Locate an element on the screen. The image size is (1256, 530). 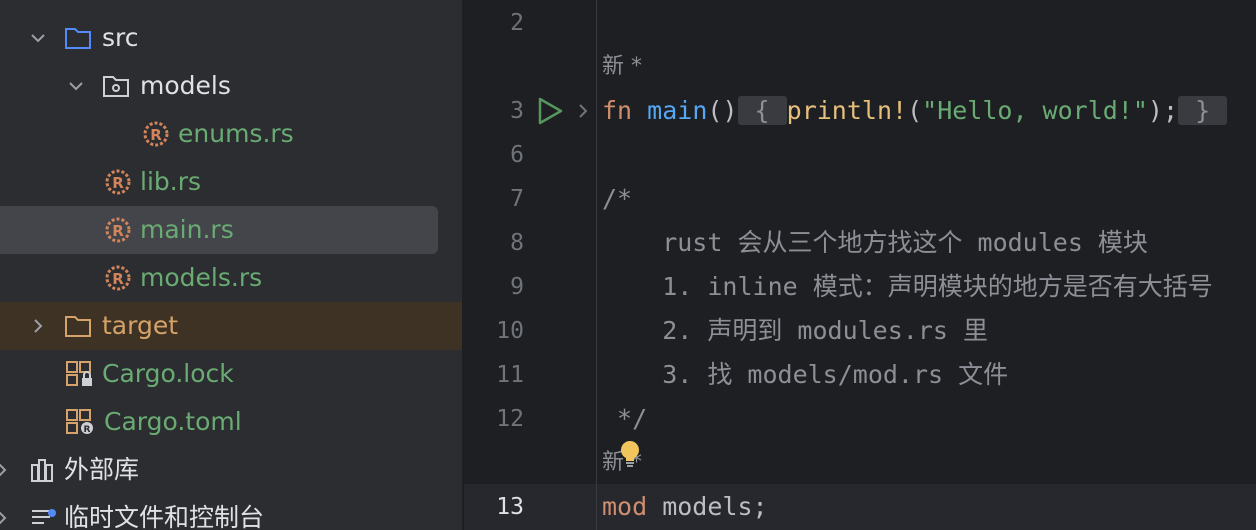
tree-item-cargo-toml: R Cargo.toml is located at coordinates (231, 422).